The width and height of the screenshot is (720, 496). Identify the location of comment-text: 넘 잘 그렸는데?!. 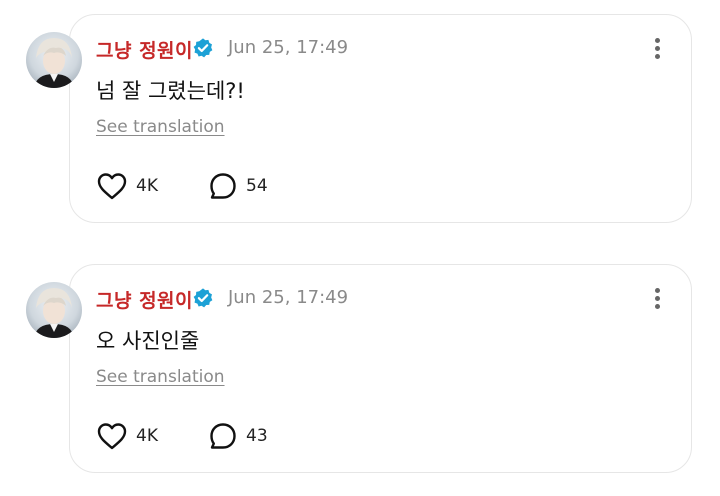
(170, 91).